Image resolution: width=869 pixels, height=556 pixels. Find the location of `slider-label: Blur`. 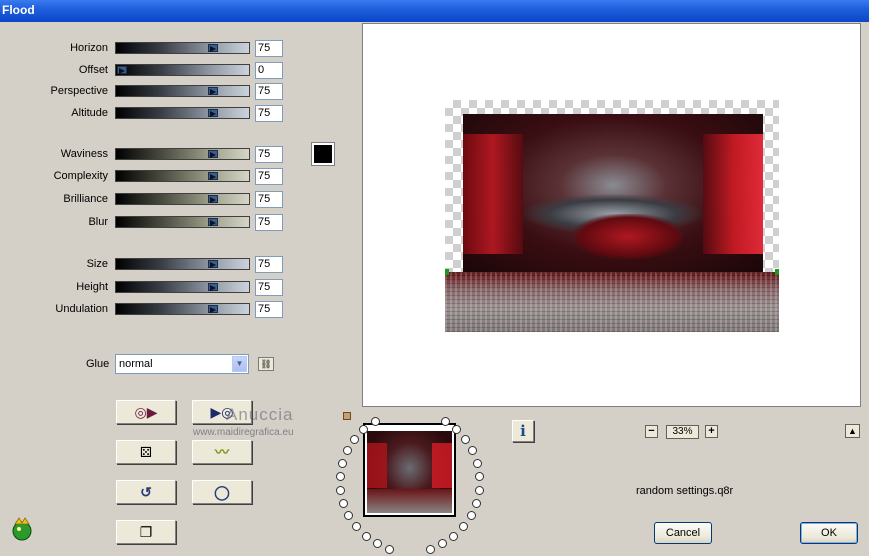

slider-label: Blur is located at coordinates (98, 222).